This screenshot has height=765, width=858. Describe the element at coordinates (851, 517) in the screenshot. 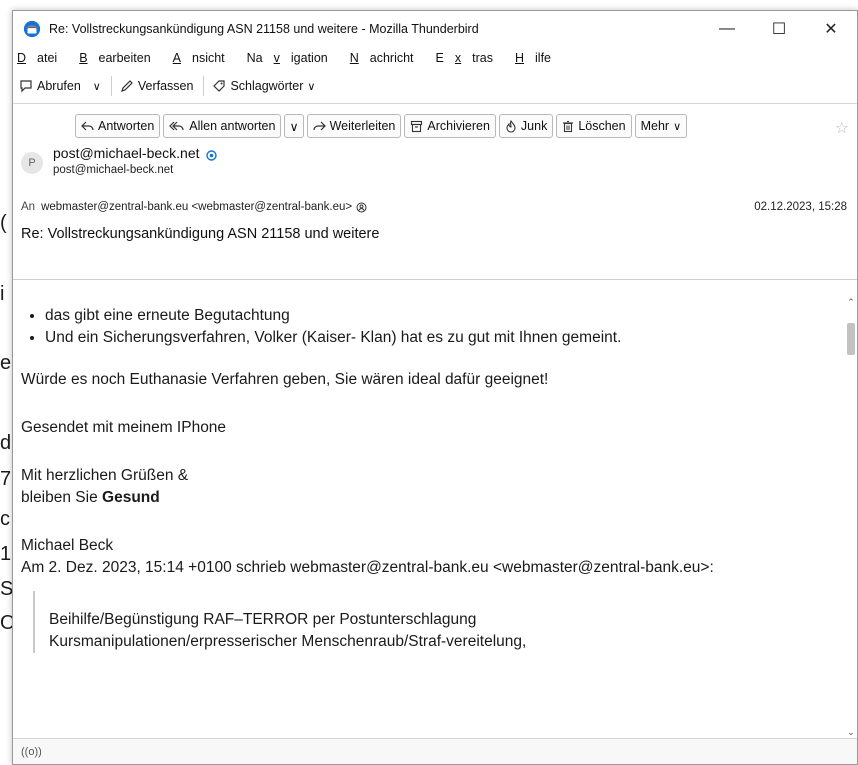

I see `body-scrollbar: ⌃ ⌄` at that location.